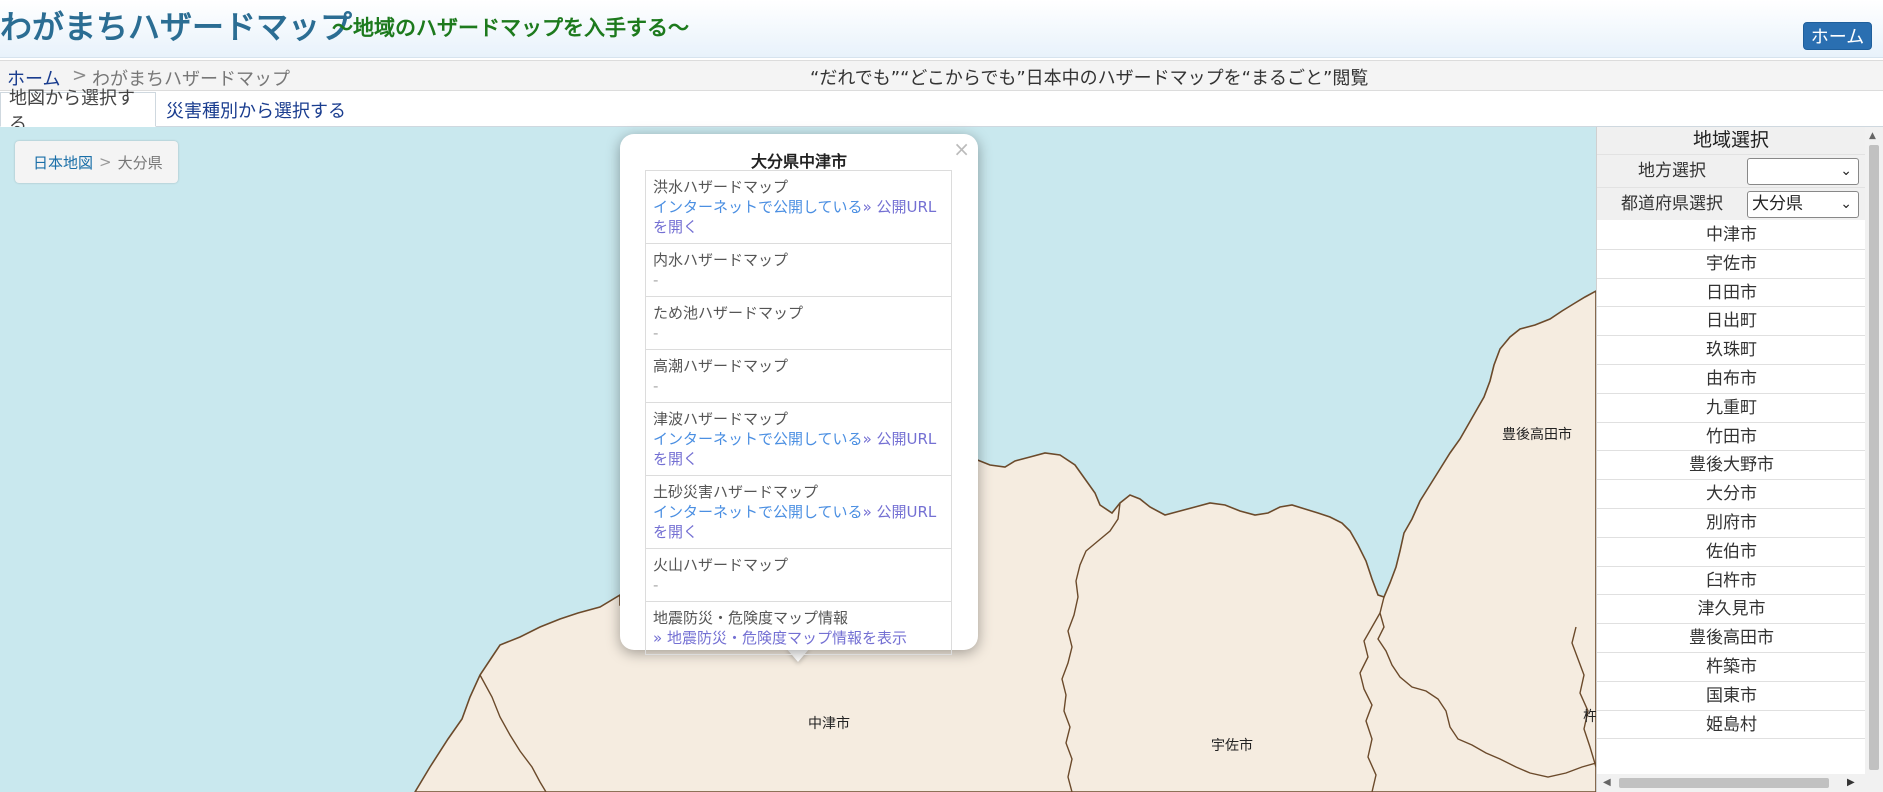 Image resolution: width=1883 pixels, height=792 pixels. Describe the element at coordinates (1731, 494) in the screenshot. I see `list-item: 大分市` at that location.